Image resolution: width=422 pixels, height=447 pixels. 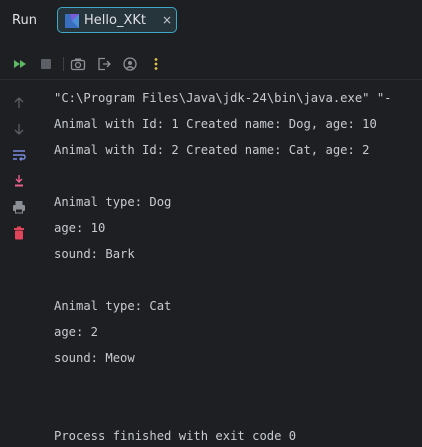 I want to click on trash-icon, so click(x=19, y=233).